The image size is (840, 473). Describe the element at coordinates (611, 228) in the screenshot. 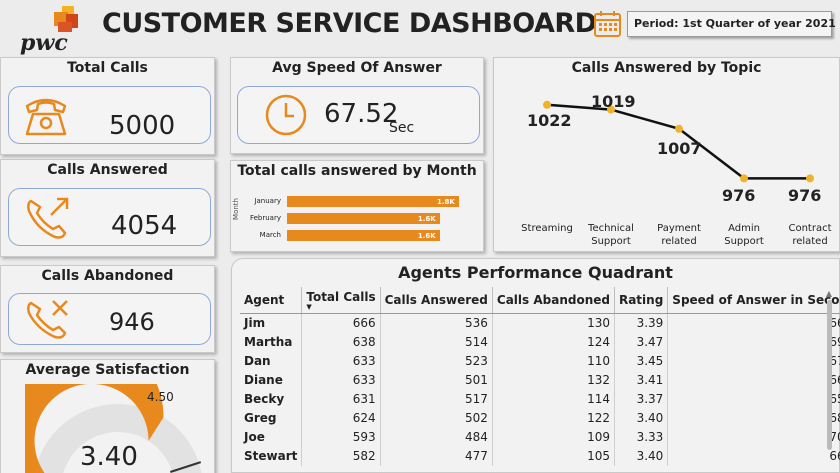

I see `topic-label-line1: Technical` at that location.